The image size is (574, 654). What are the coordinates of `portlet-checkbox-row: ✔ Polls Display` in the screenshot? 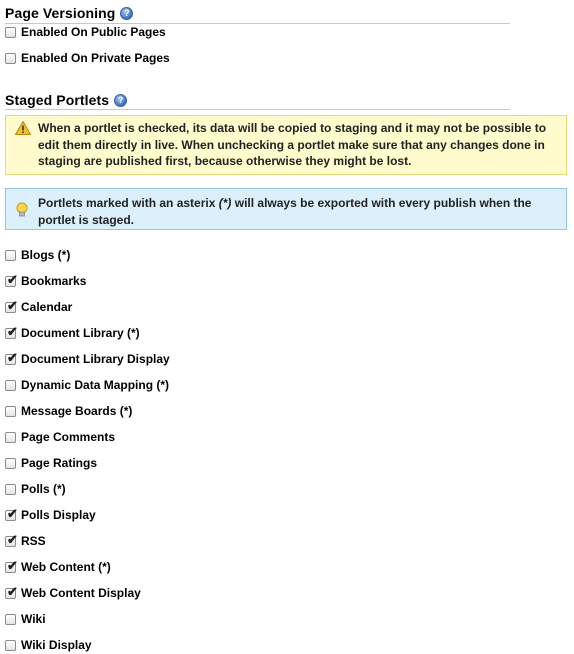 It's located at (50, 515).